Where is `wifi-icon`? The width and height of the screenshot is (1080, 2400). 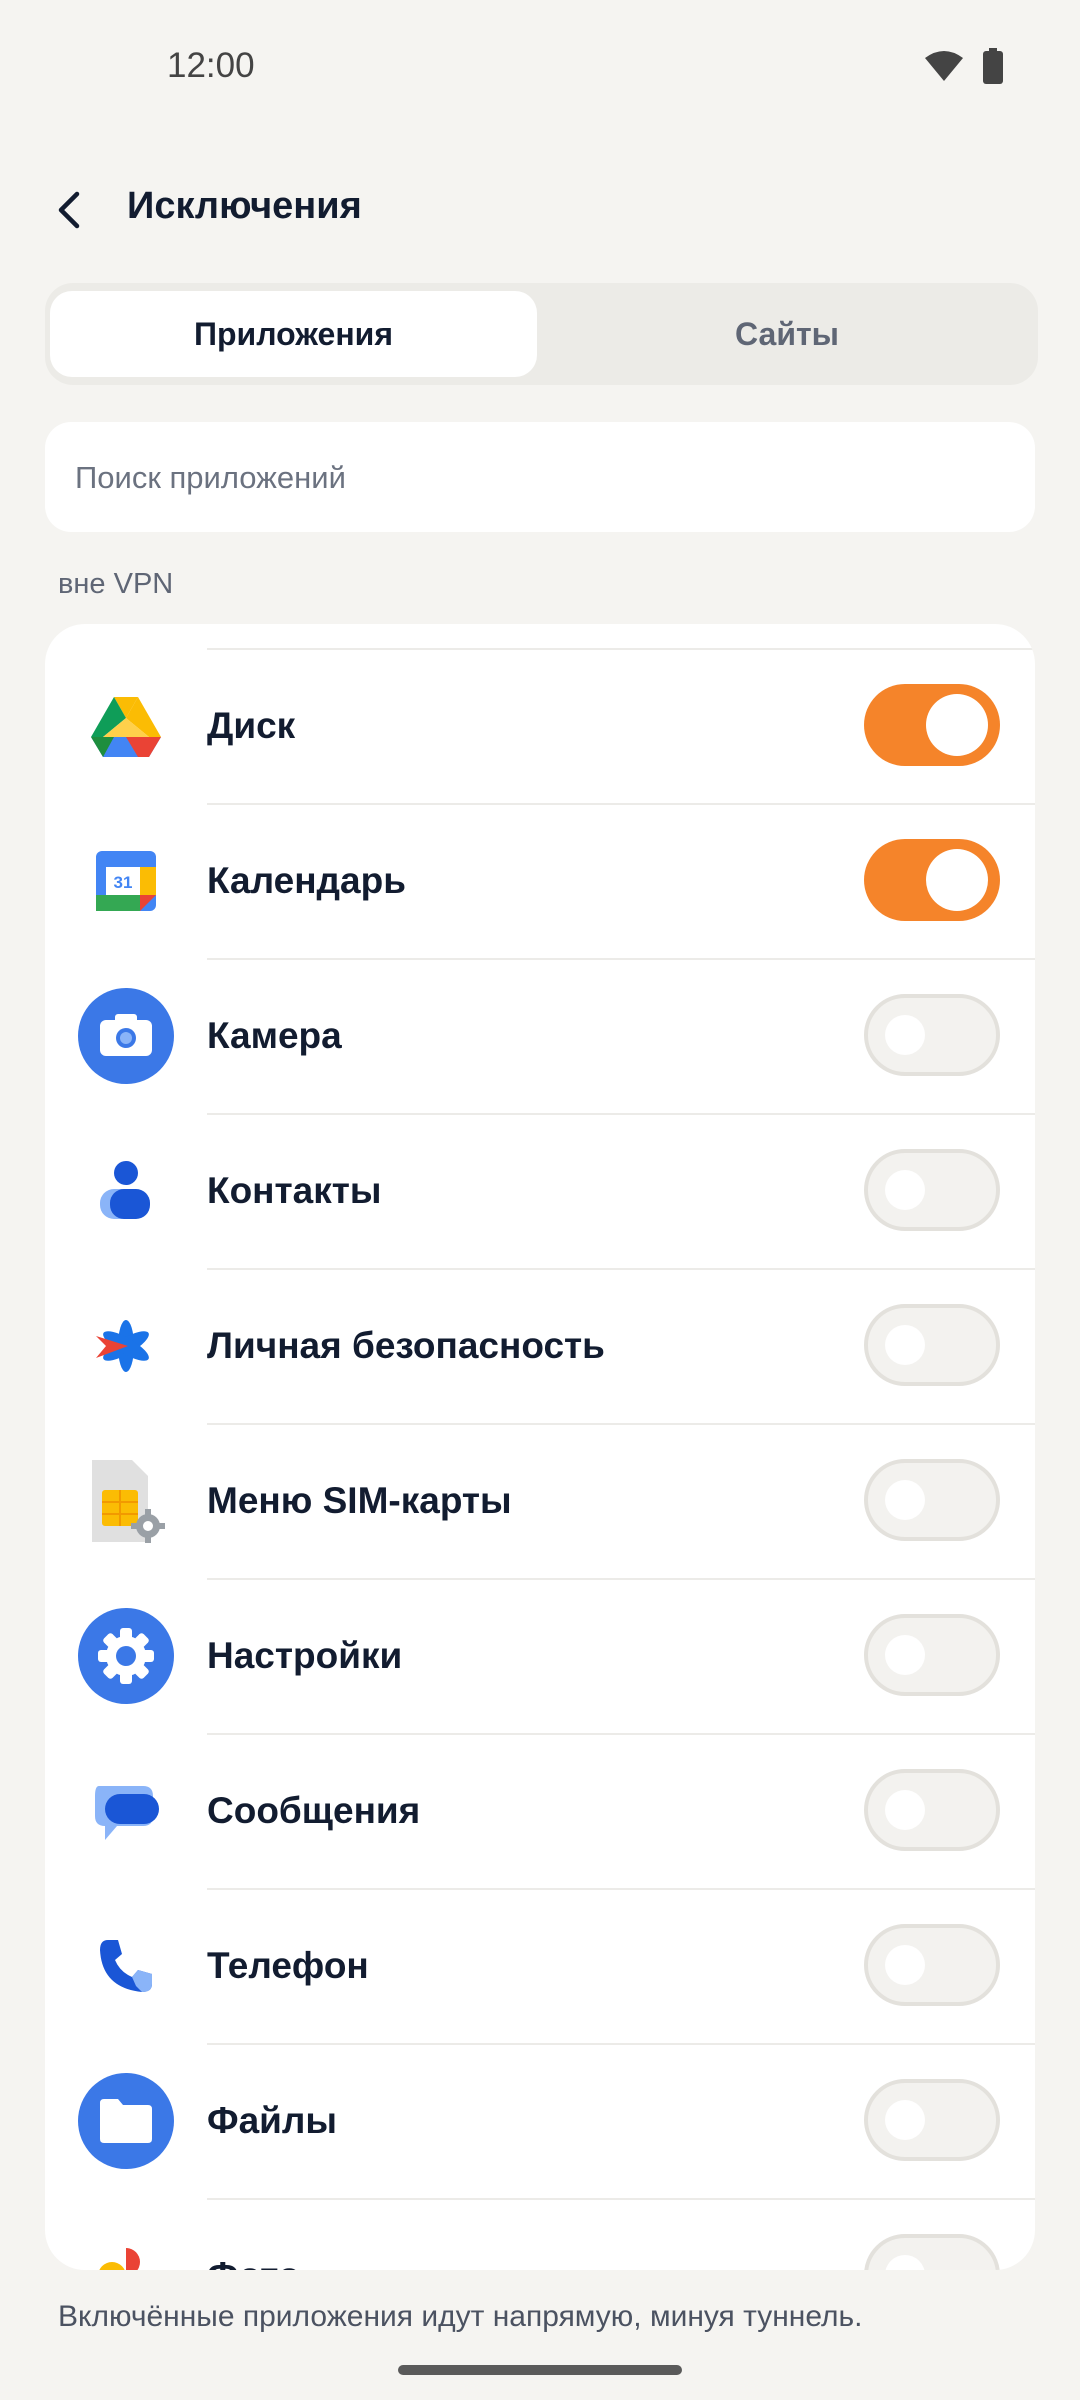
wifi-icon is located at coordinates (944, 68).